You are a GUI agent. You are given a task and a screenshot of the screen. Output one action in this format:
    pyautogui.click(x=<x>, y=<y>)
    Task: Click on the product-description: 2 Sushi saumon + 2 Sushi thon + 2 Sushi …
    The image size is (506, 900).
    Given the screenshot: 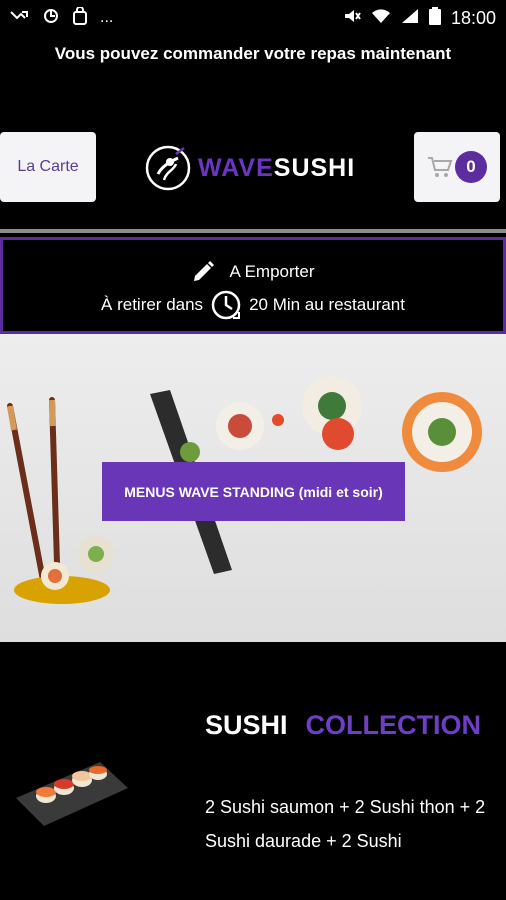 What is the action you would take?
    pyautogui.click(x=345, y=824)
    